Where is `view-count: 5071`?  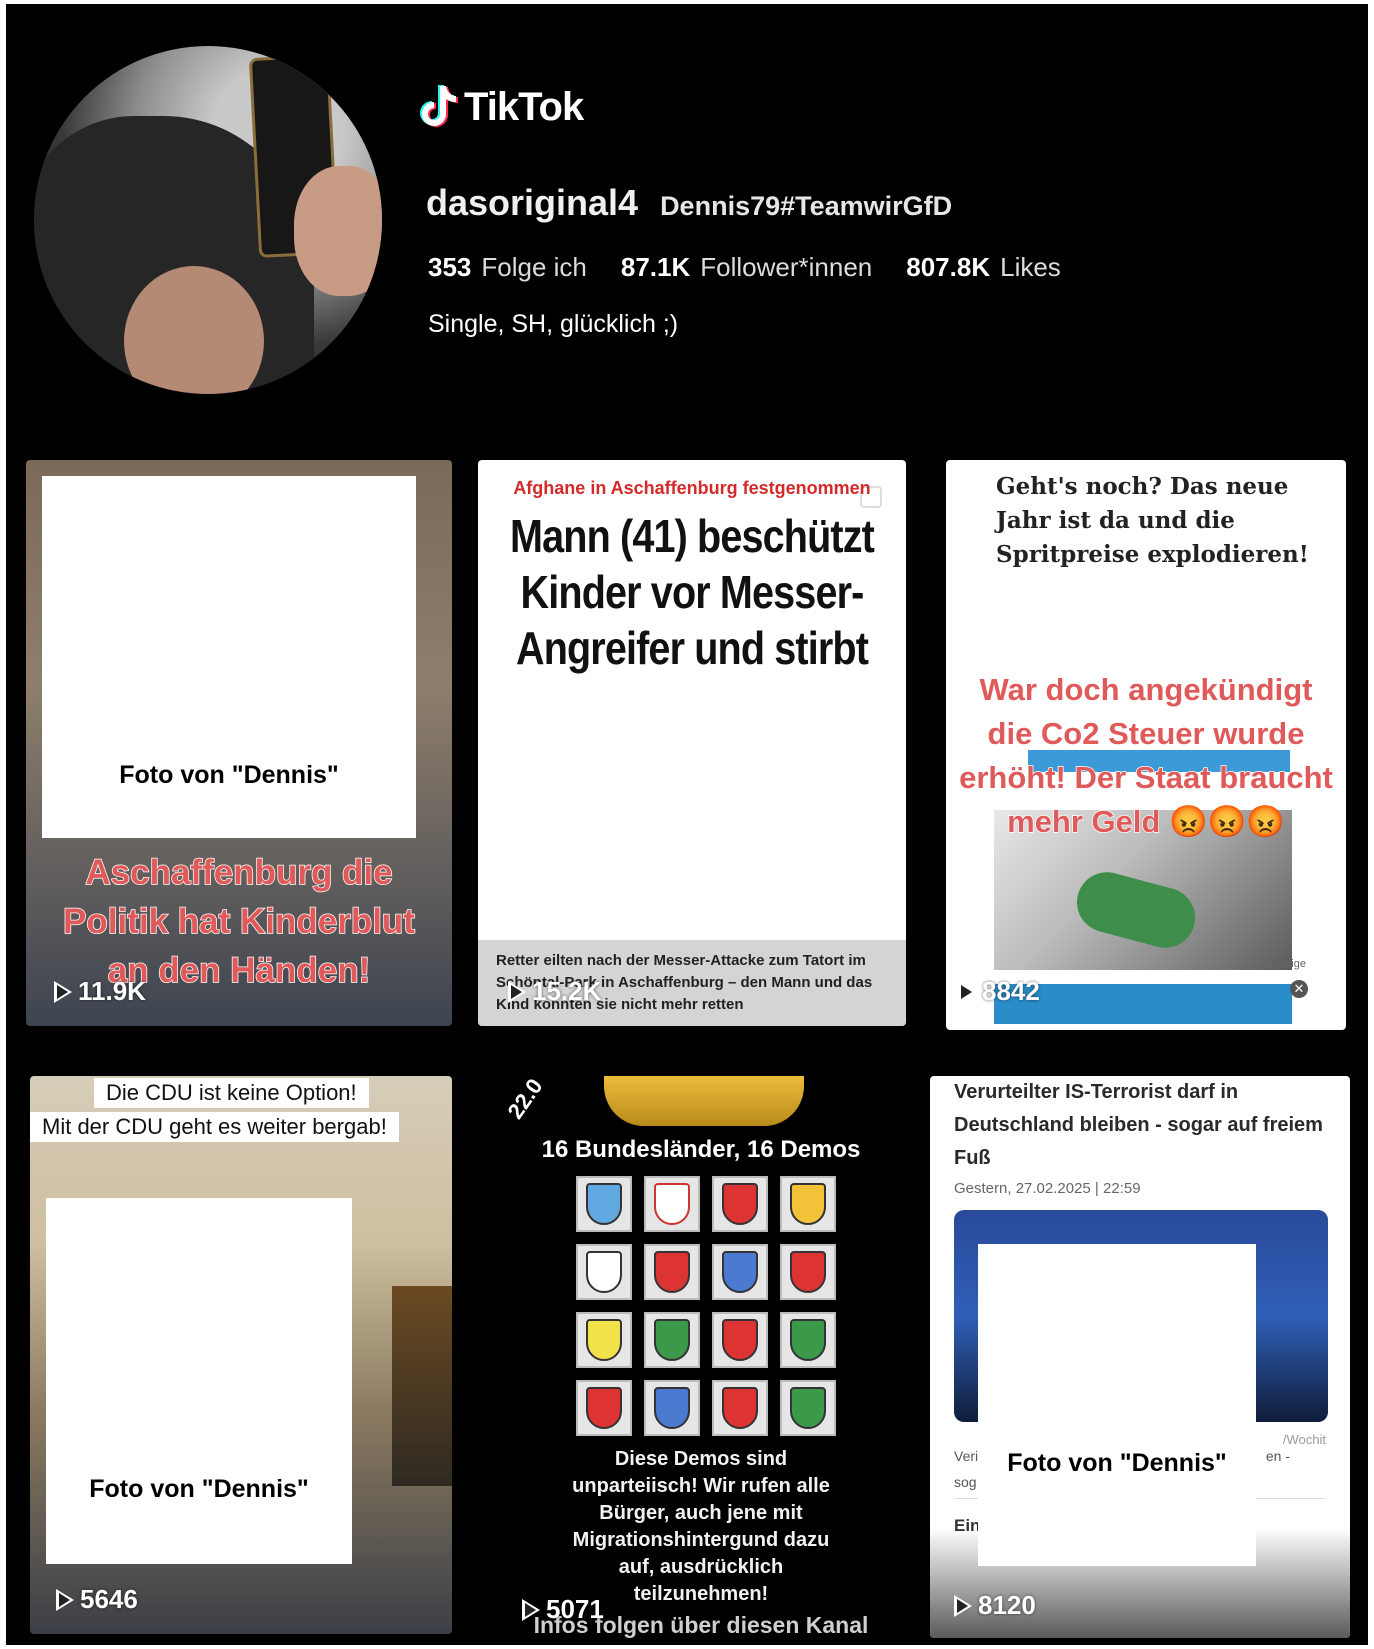
view-count: 5071 is located at coordinates (563, 1609).